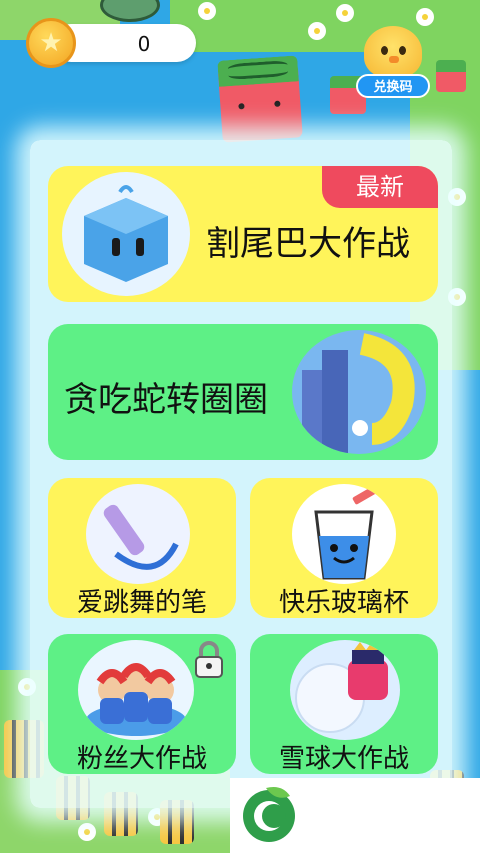  I want to click on glass-thumbnail, so click(344, 534).